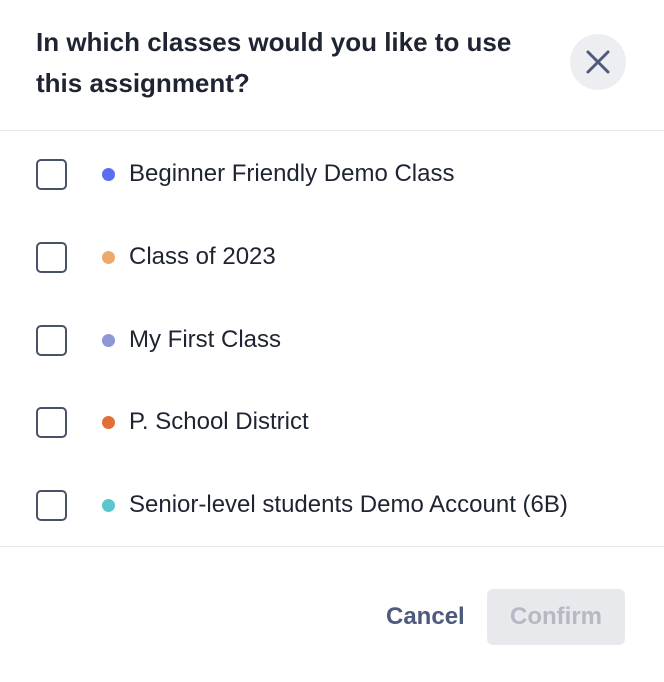  Describe the element at coordinates (348, 504) in the screenshot. I see `class-label: Senior-level students Demo Account (6B)` at that location.